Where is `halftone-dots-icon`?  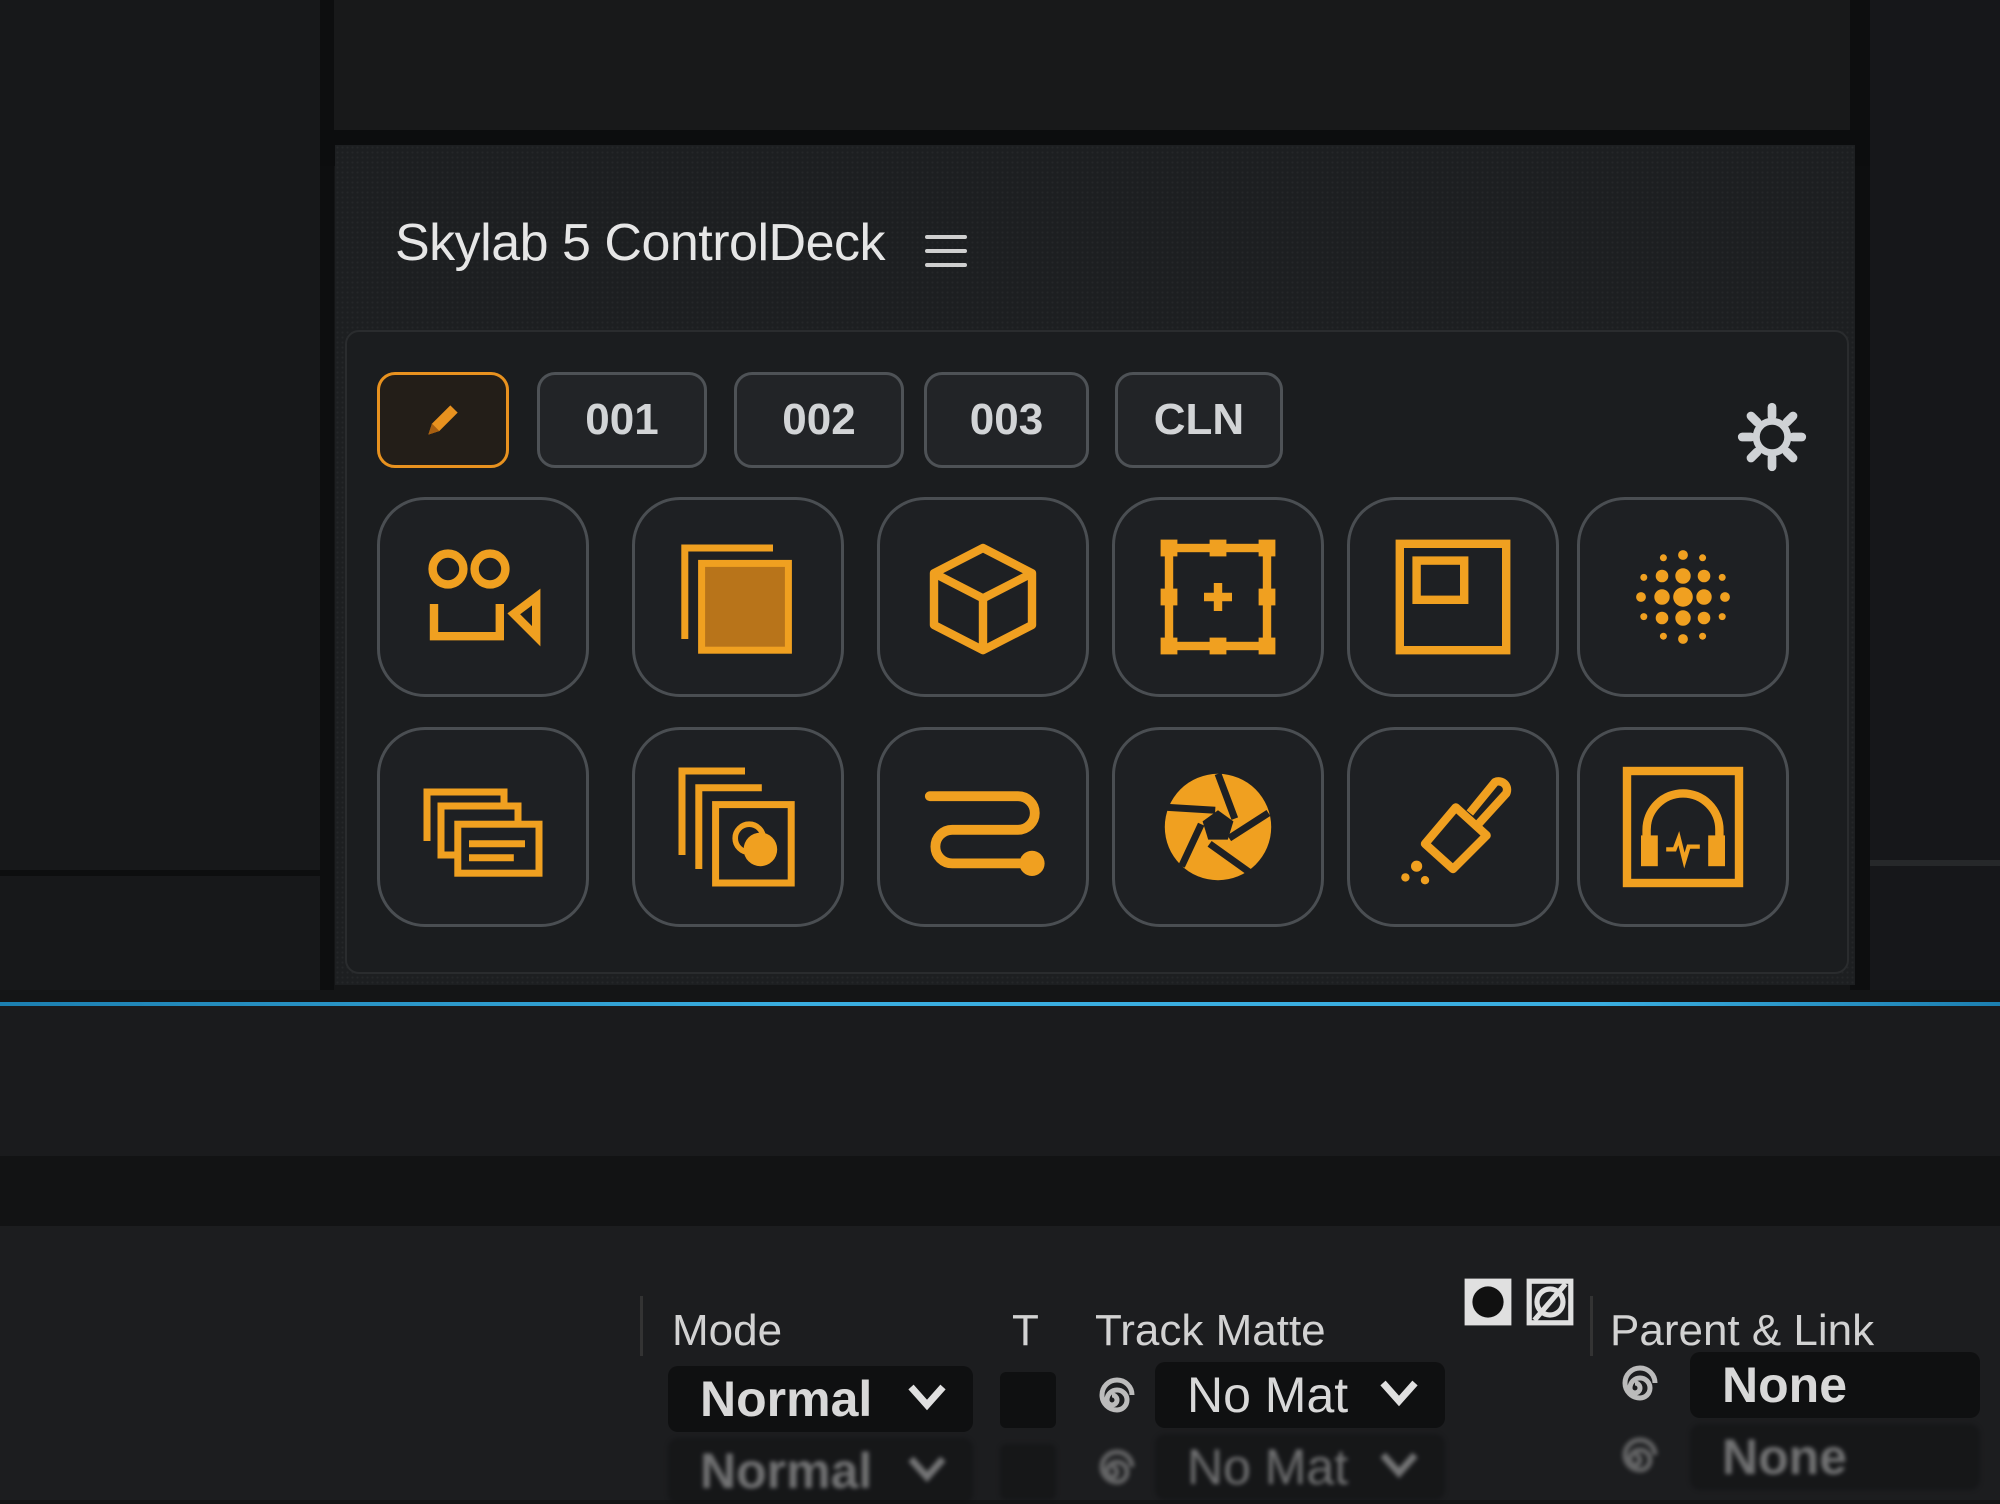 halftone-dots-icon is located at coordinates (1683, 597).